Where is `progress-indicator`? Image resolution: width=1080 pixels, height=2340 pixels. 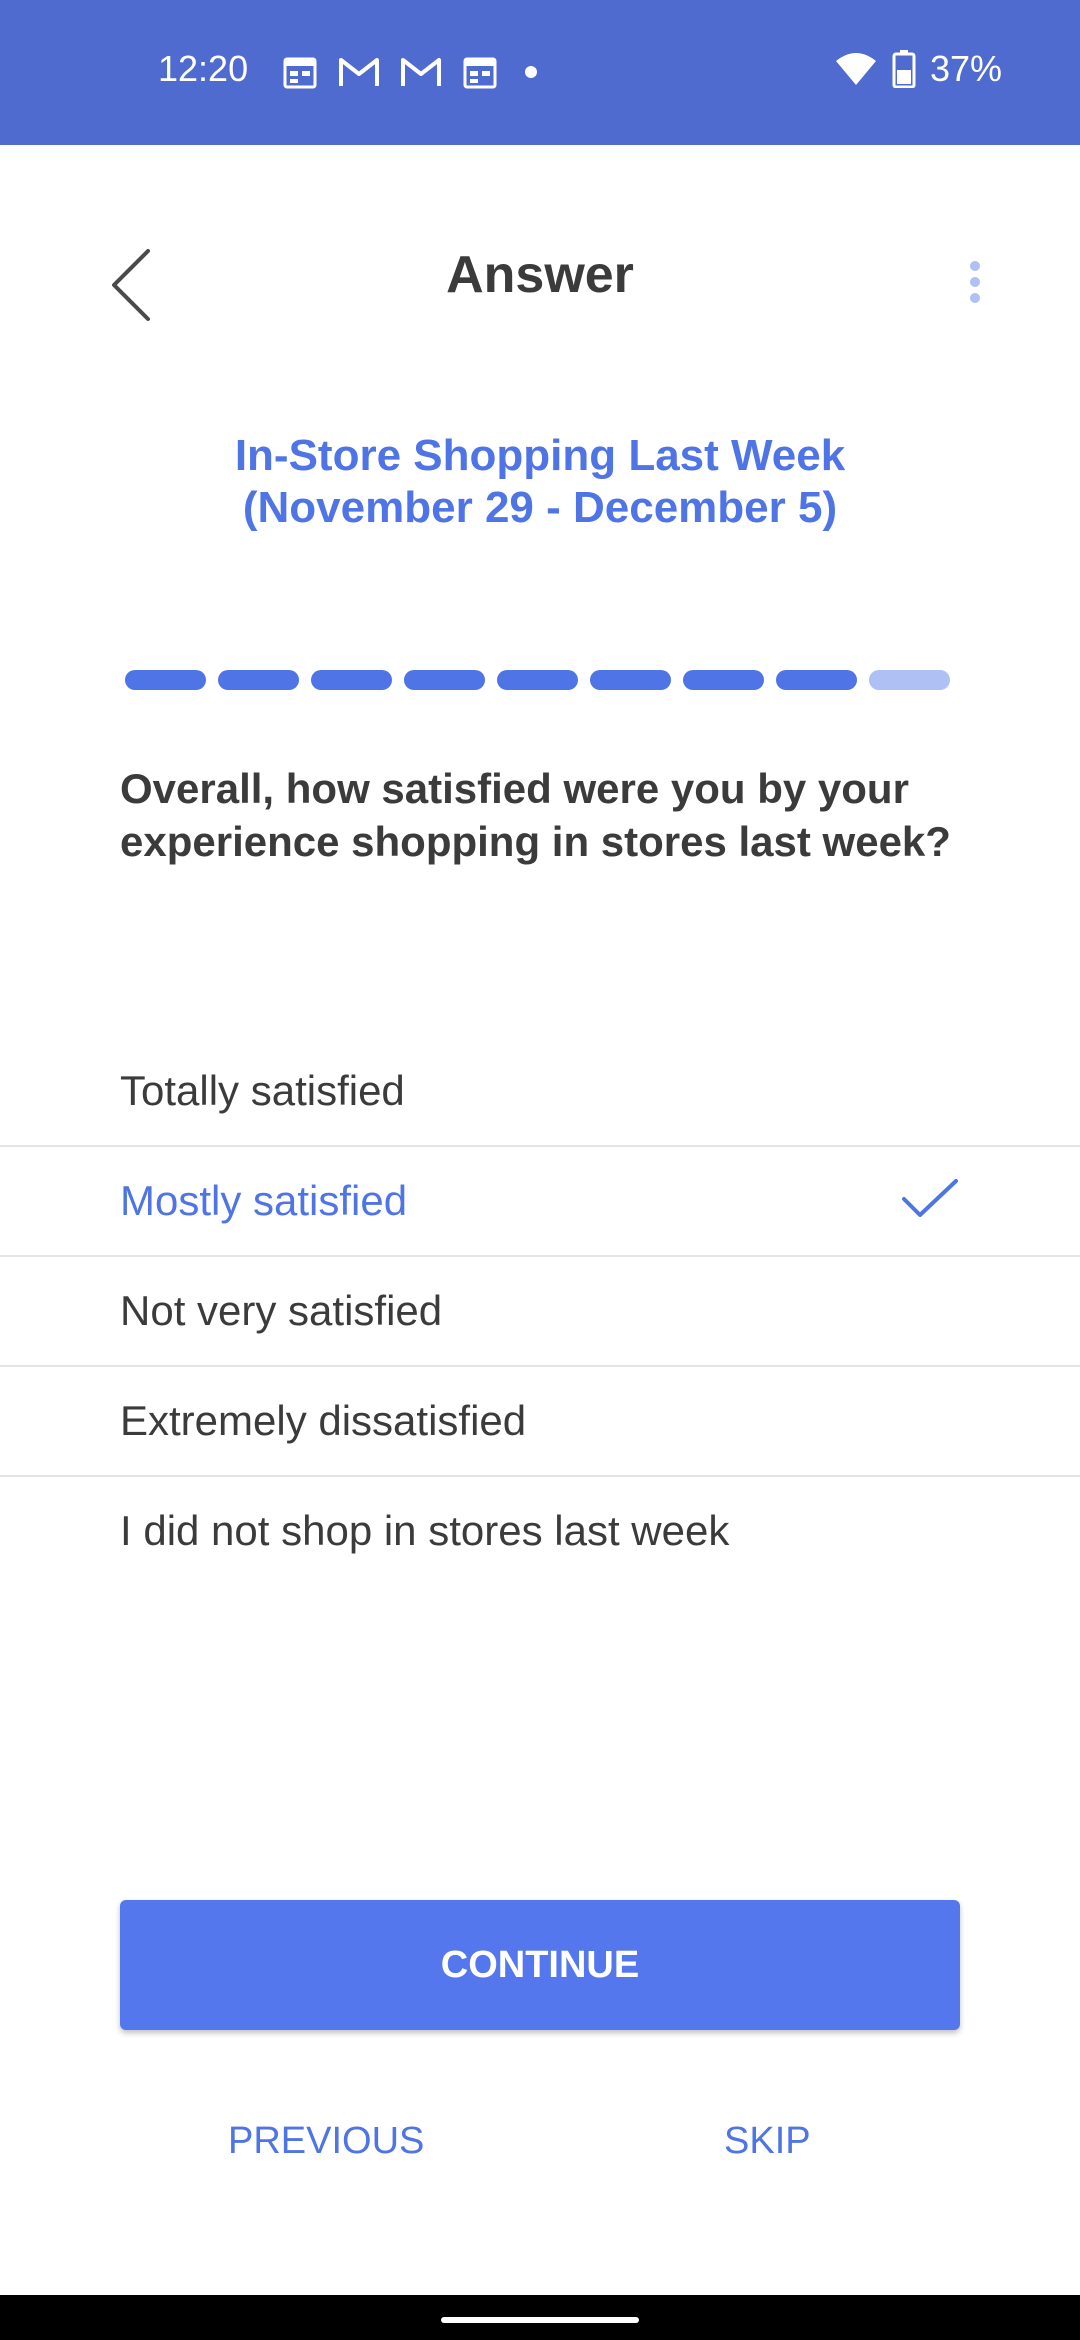 progress-indicator is located at coordinates (537, 680).